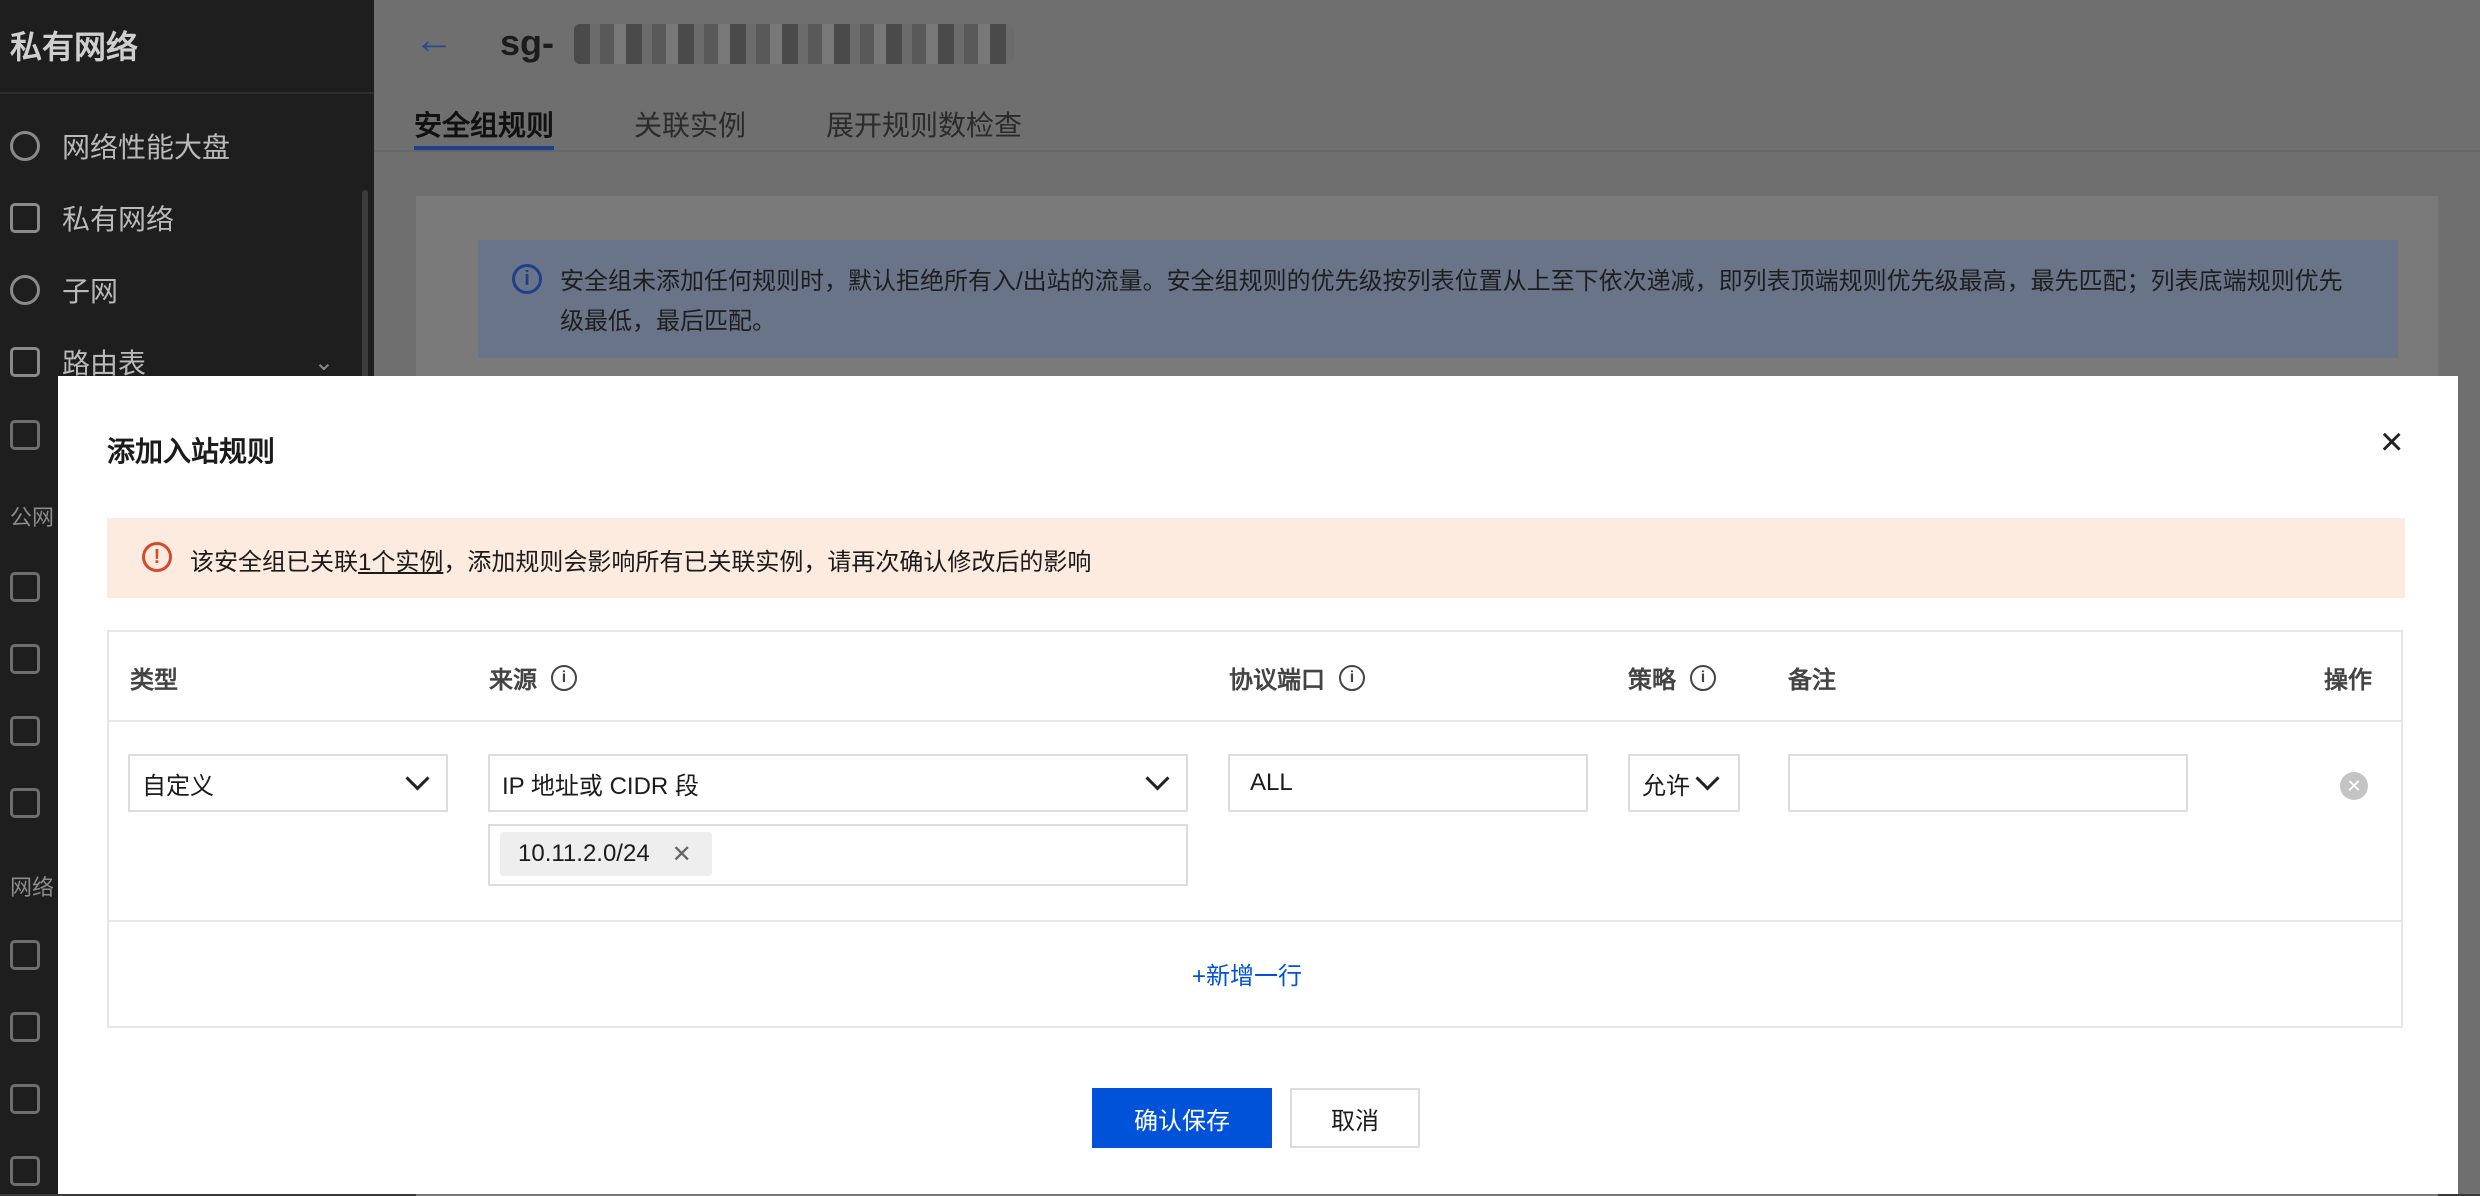 The height and width of the screenshot is (1196, 2480). I want to click on column-header-source: 来源 i, so click(533, 677).